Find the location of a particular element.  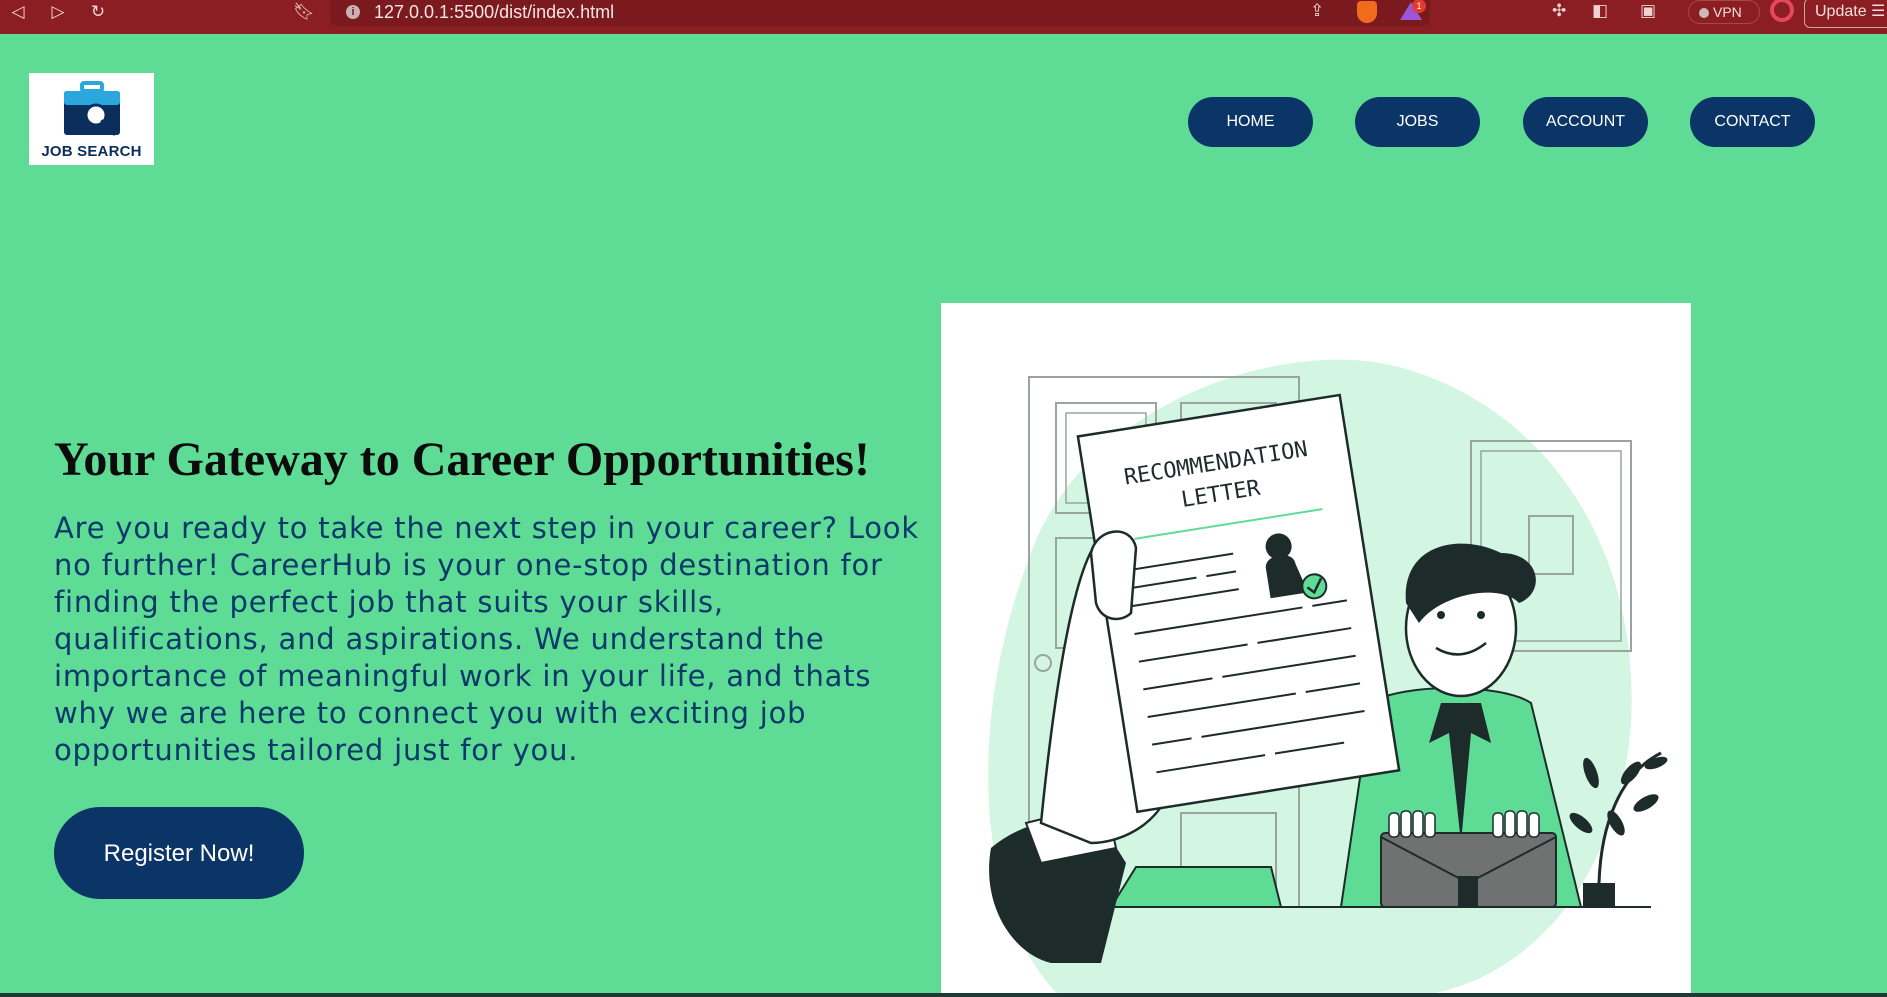

site-logo: JOB SEARCH is located at coordinates (91, 119).